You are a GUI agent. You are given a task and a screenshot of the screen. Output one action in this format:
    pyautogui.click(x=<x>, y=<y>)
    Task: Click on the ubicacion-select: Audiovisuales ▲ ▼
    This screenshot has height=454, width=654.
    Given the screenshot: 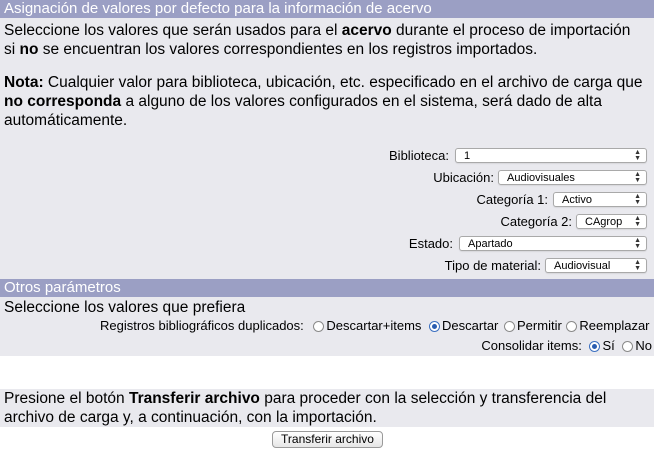 What is the action you would take?
    pyautogui.click(x=572, y=177)
    